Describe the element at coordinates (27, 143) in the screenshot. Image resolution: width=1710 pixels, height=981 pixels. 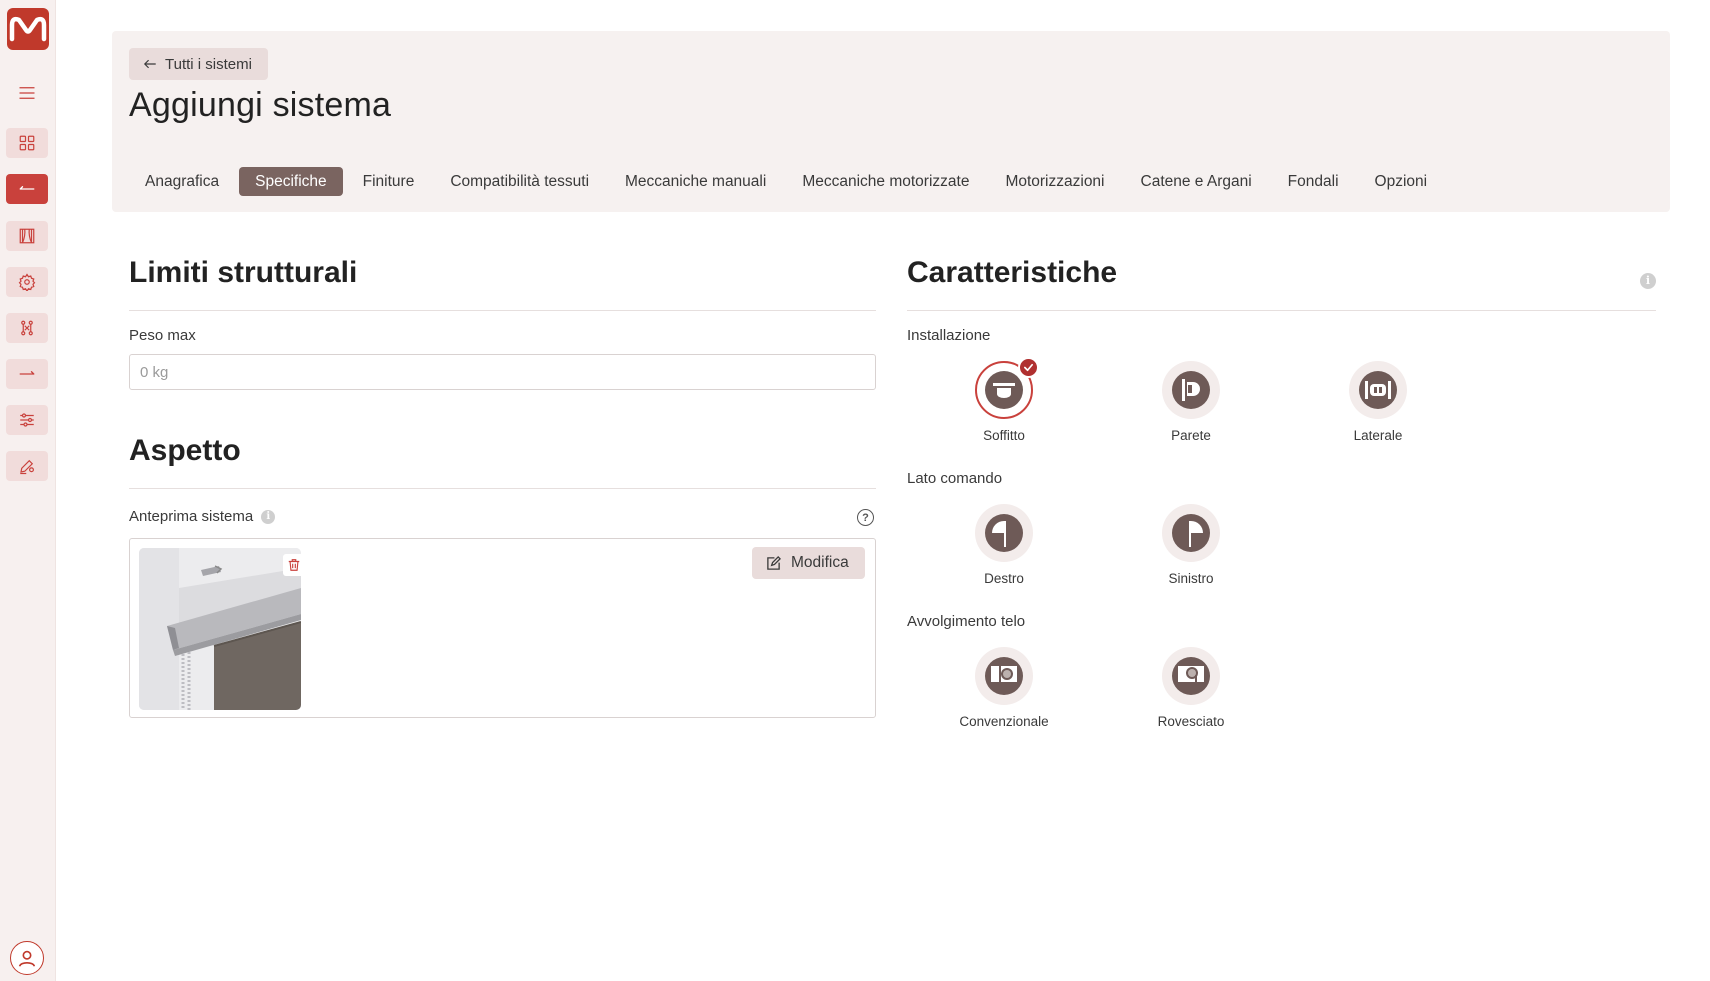
I see `dashboard-icon` at that location.